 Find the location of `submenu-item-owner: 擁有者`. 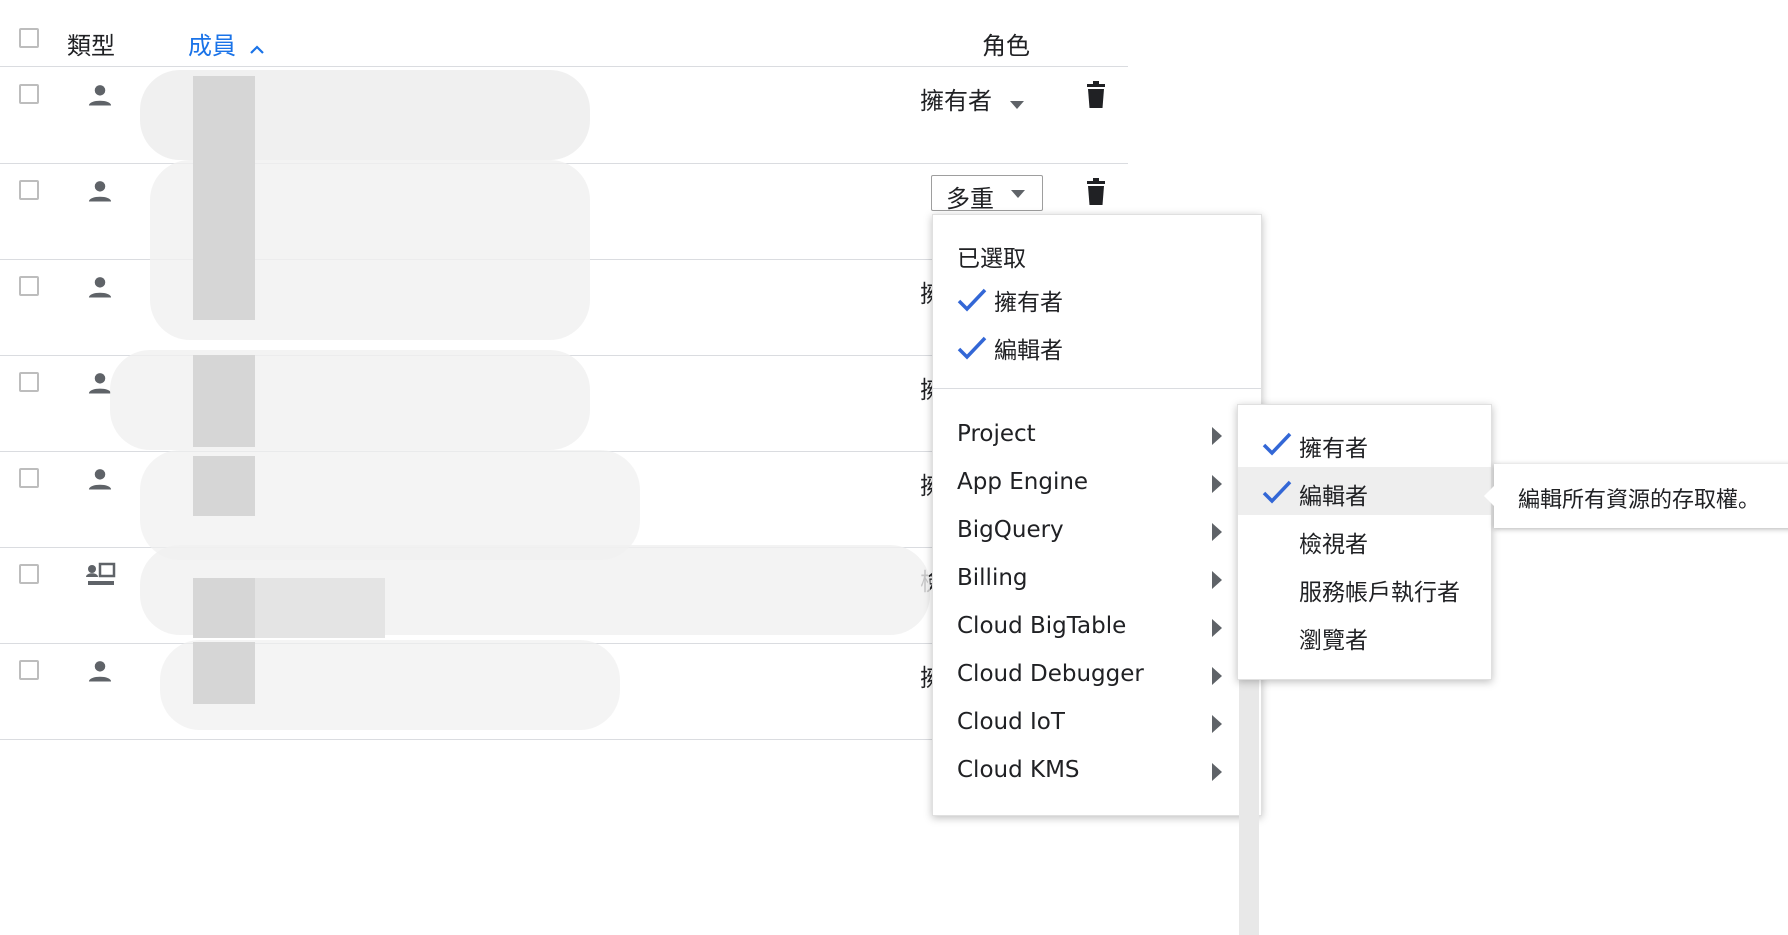

submenu-item-owner: 擁有者 is located at coordinates (1364, 443).